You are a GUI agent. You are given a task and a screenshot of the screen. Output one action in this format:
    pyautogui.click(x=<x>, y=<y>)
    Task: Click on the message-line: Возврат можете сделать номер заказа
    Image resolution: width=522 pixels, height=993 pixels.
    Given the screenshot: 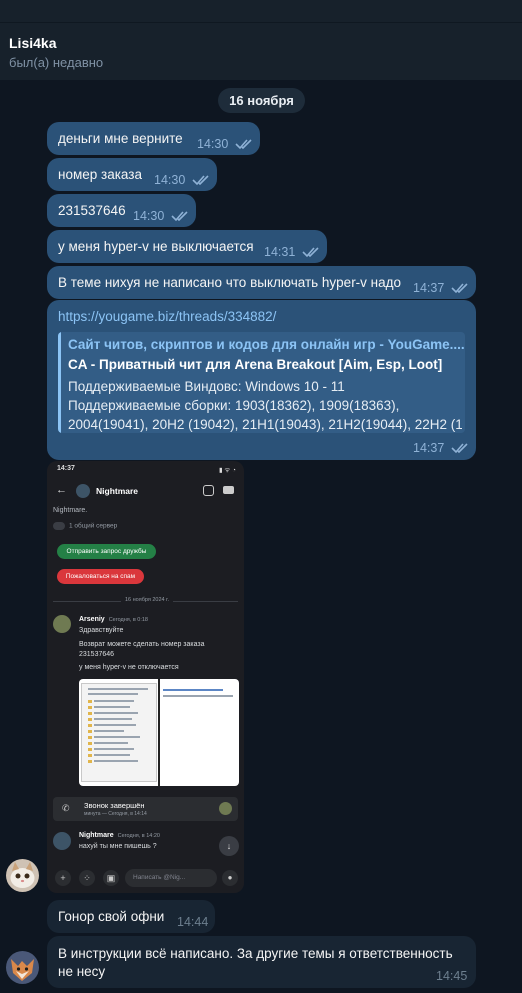 What is the action you would take?
    pyautogui.click(x=142, y=644)
    